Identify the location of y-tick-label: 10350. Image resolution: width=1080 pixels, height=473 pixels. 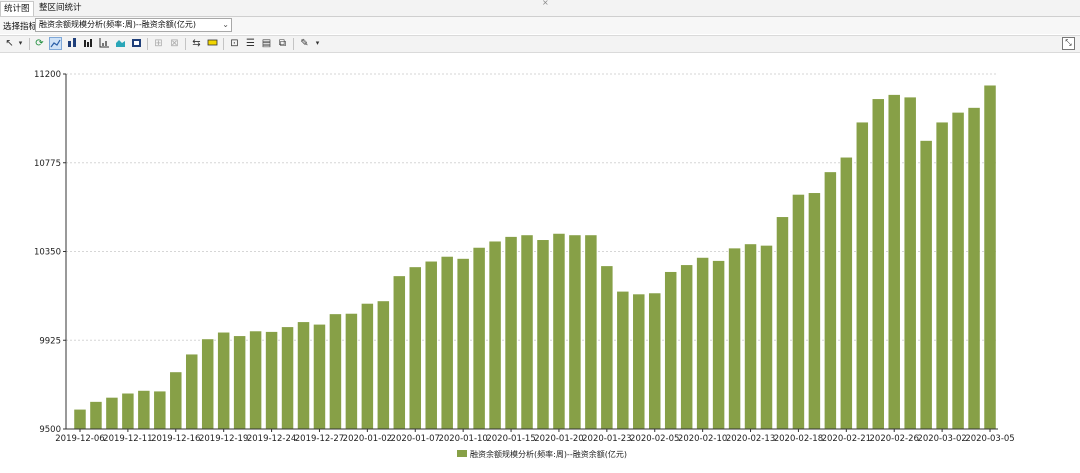
(47, 253).